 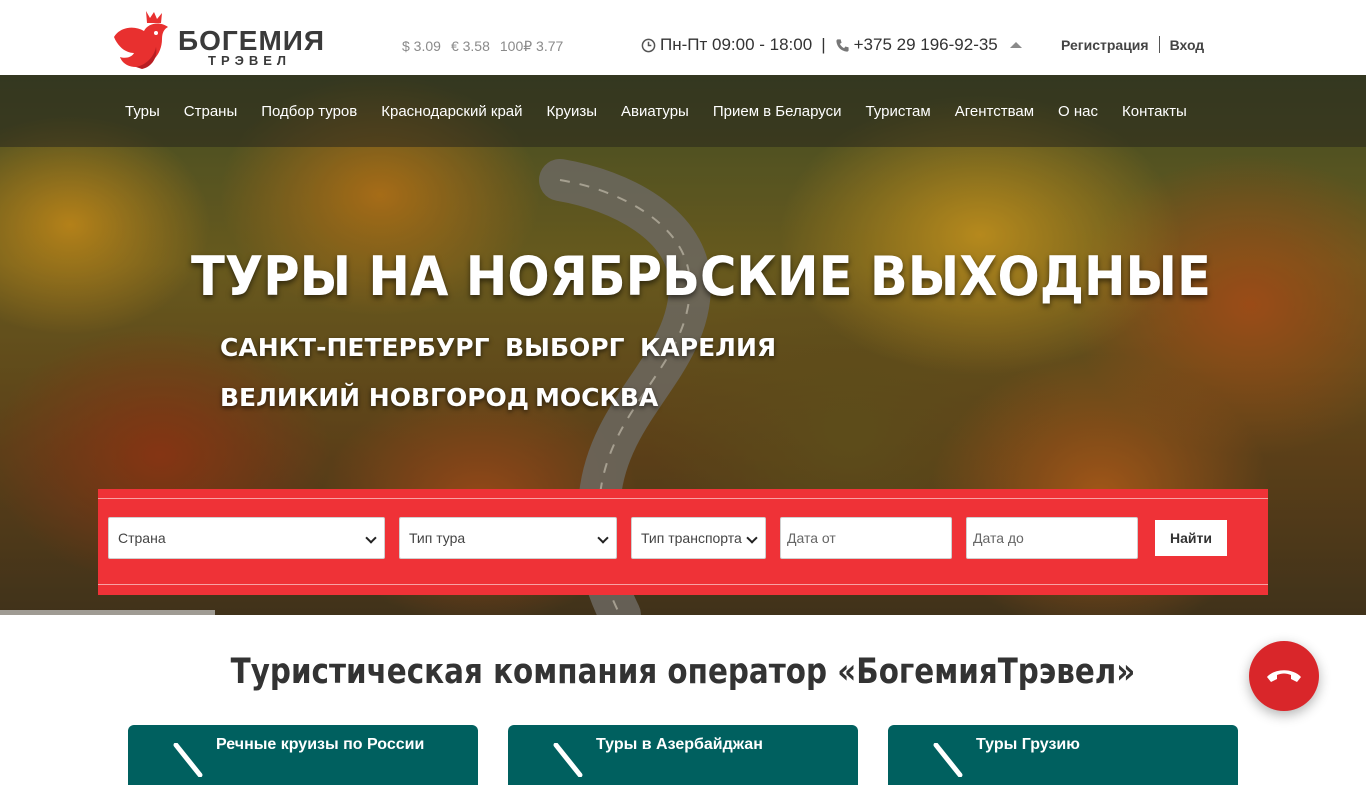 I want to click on nav-countries: Страны, so click(x=210, y=111).